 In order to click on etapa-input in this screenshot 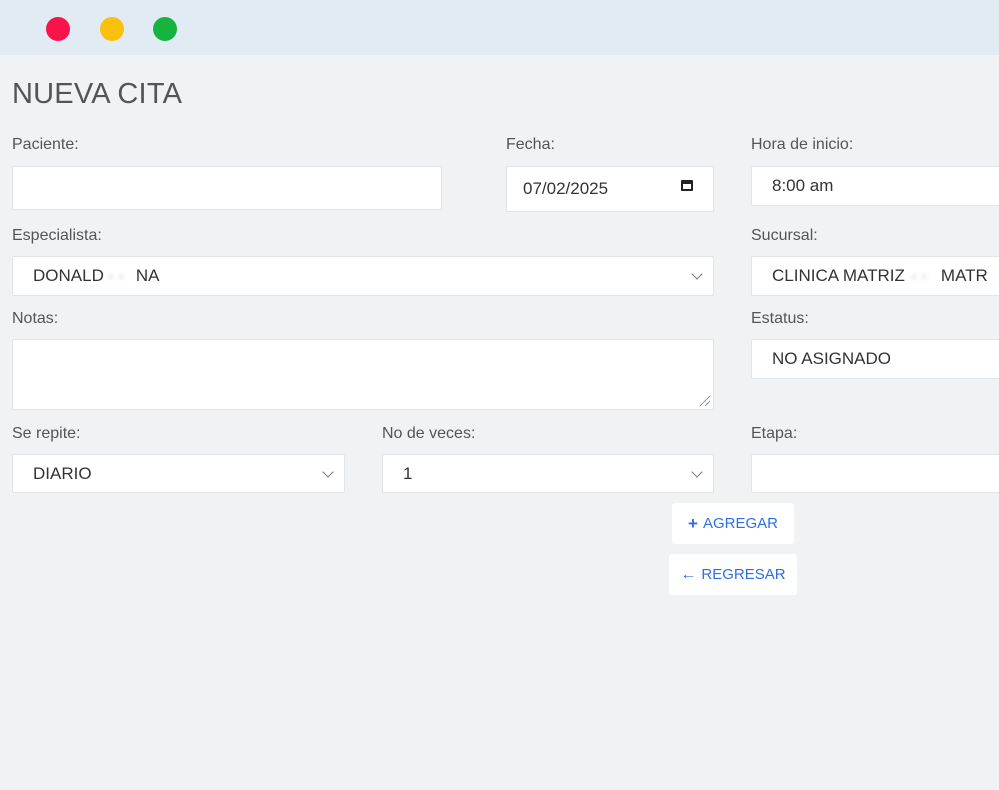, I will do `click(875, 473)`.